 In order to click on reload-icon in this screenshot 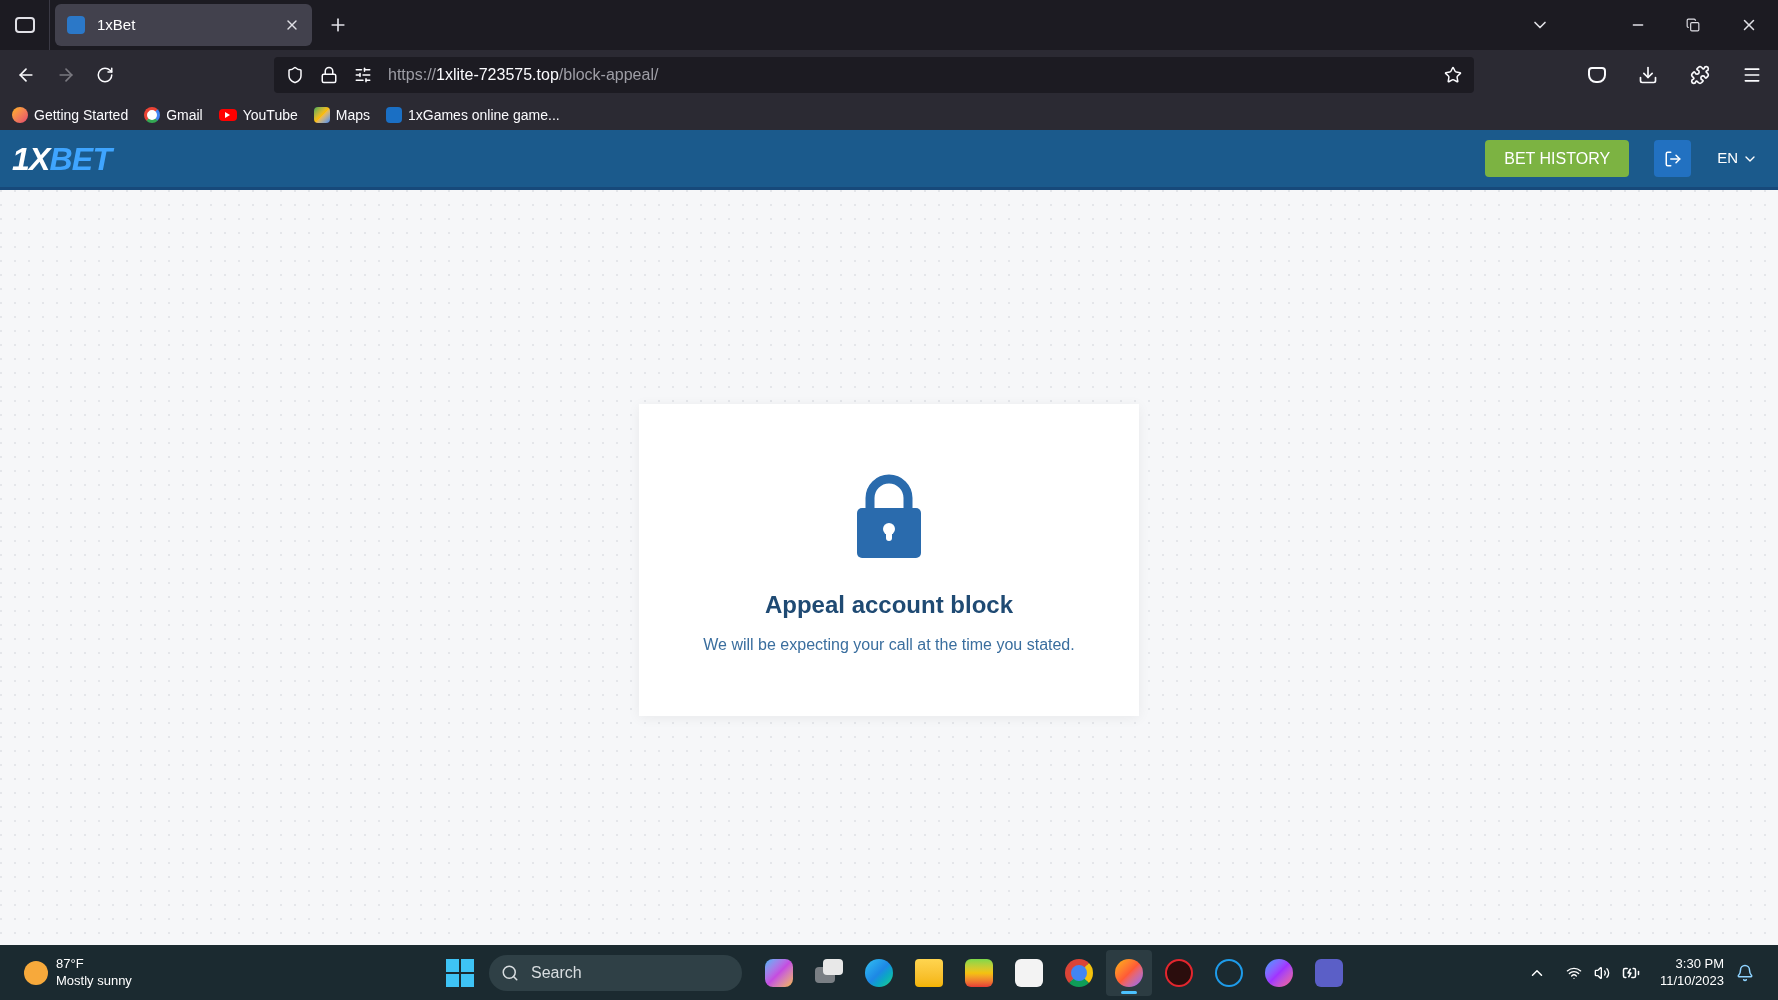, I will do `click(105, 75)`.